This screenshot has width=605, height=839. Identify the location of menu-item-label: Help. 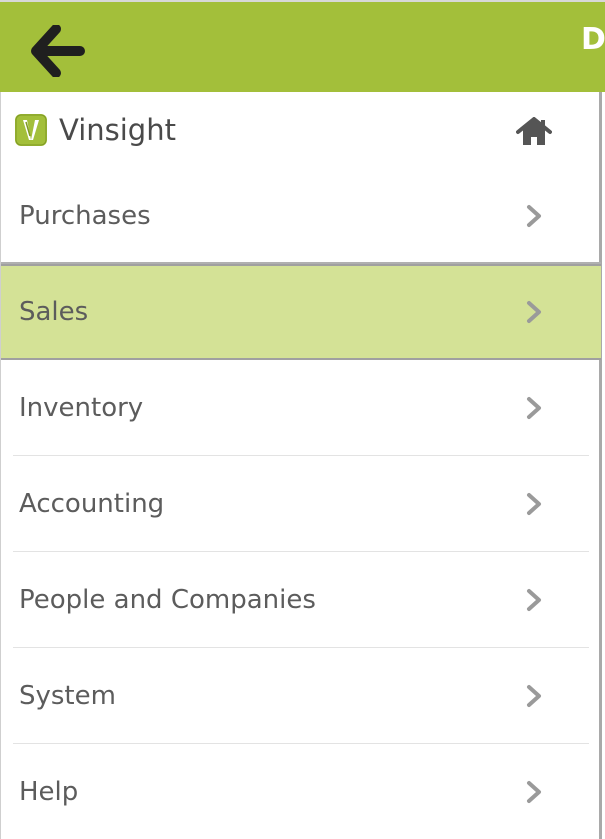
(49, 792).